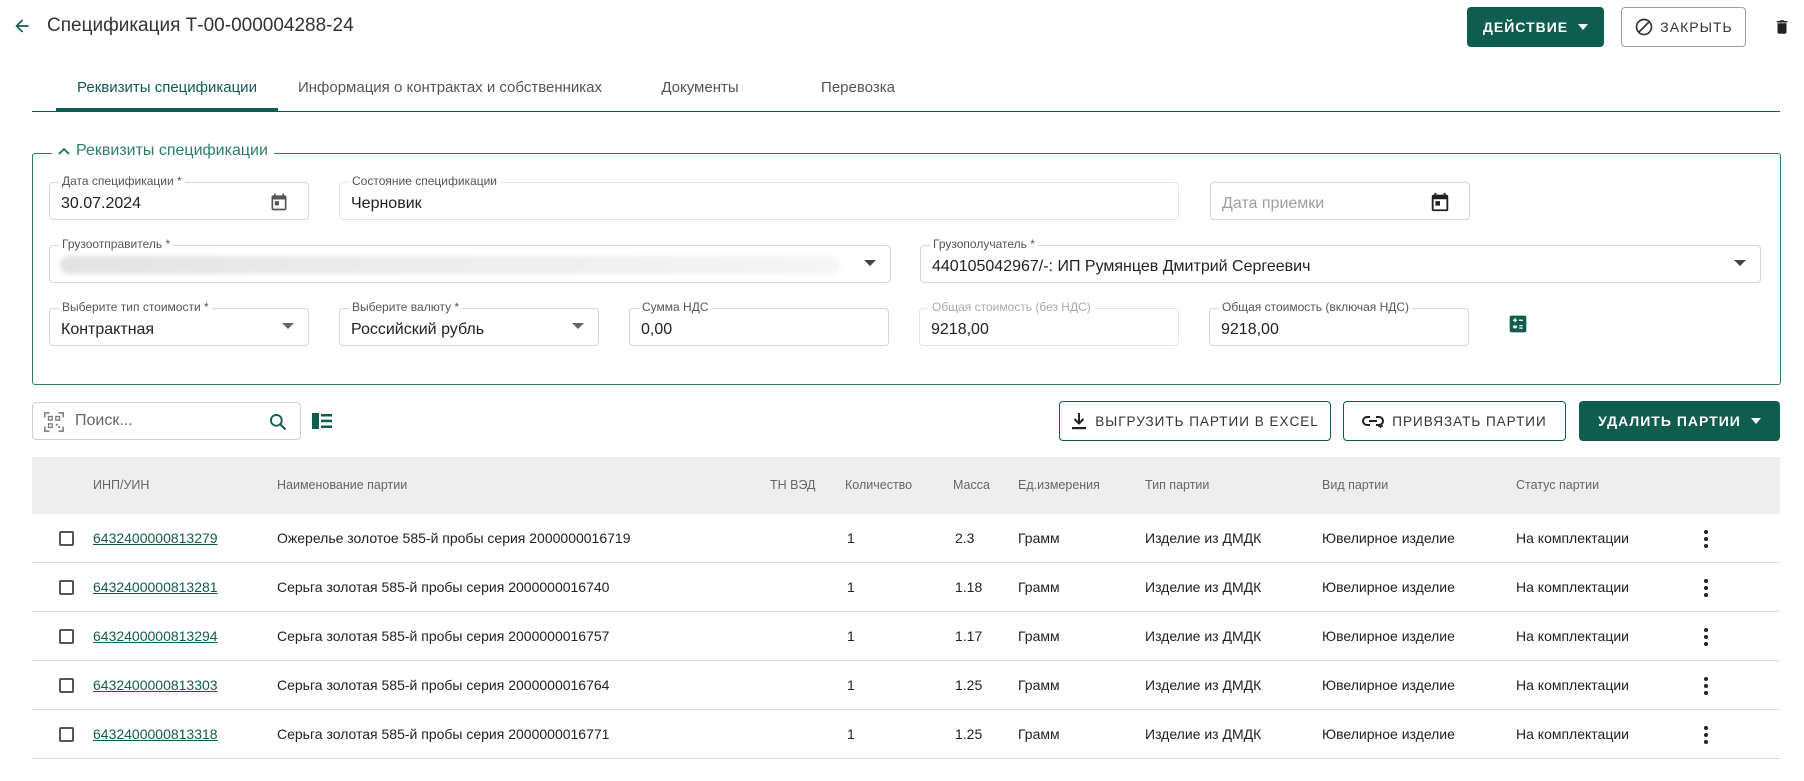 This screenshot has height=781, width=1804. What do you see at coordinates (101, 203) in the screenshot?
I see `field-value: 30.07.2024` at bounding box center [101, 203].